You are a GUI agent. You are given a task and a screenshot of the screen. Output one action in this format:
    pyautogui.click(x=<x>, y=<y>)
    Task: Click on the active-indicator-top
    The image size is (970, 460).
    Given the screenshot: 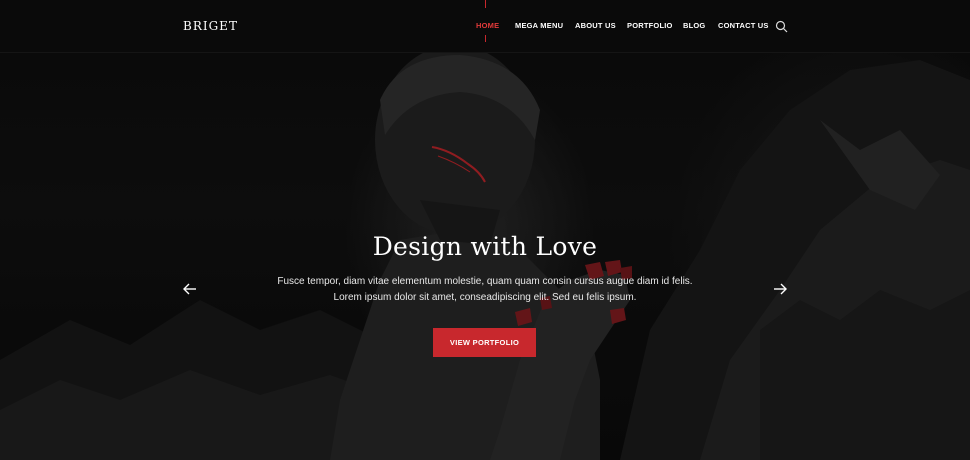 What is the action you would take?
    pyautogui.click(x=485, y=4)
    